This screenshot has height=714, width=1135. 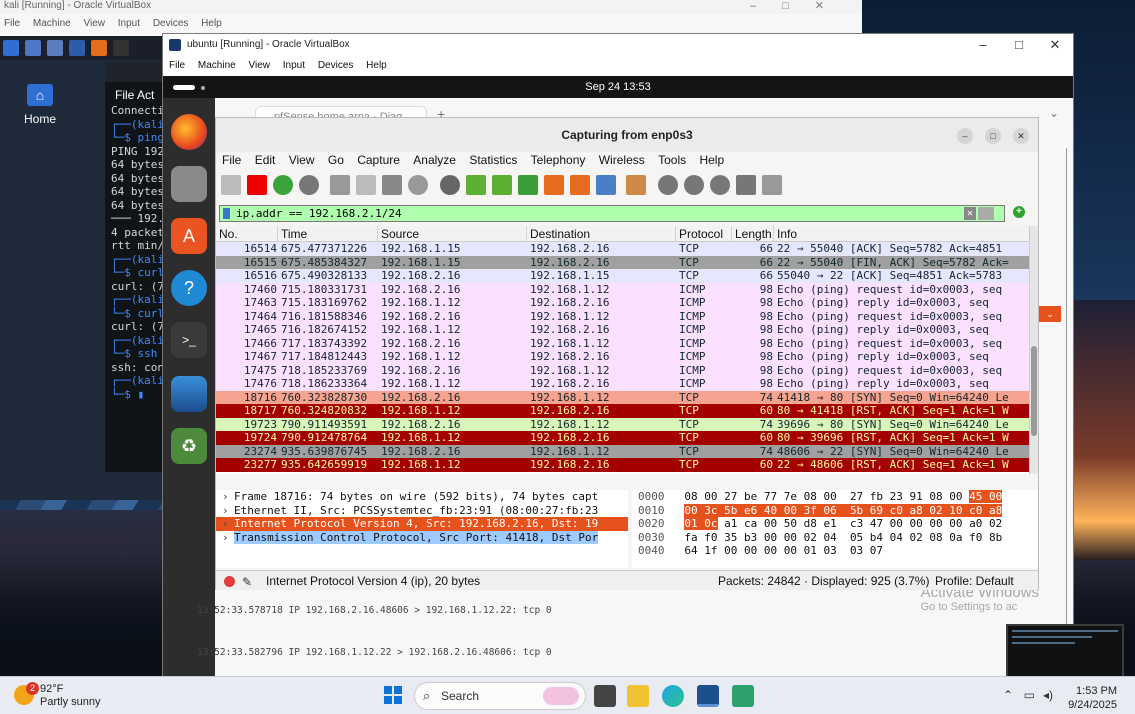 What do you see at coordinates (743, 696) in the screenshot?
I see `vscode-icon` at bounding box center [743, 696].